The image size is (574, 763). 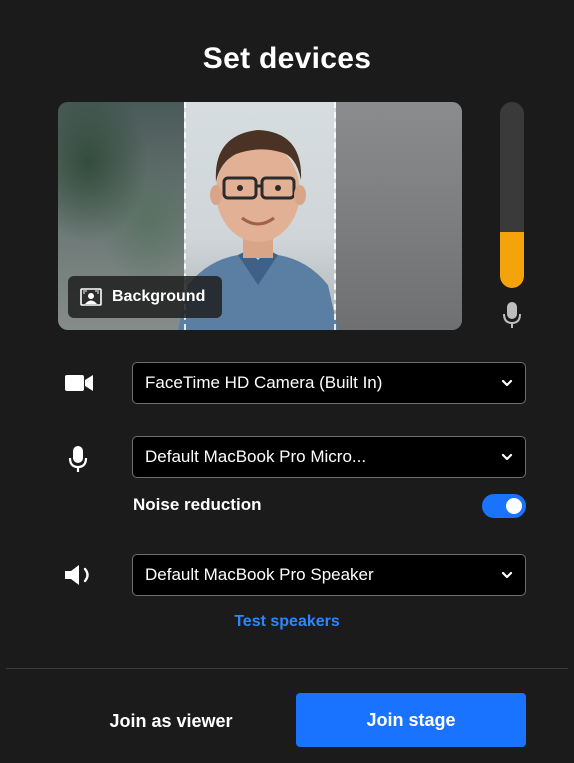 What do you see at coordinates (77, 575) in the screenshot?
I see `speaker-icon` at bounding box center [77, 575].